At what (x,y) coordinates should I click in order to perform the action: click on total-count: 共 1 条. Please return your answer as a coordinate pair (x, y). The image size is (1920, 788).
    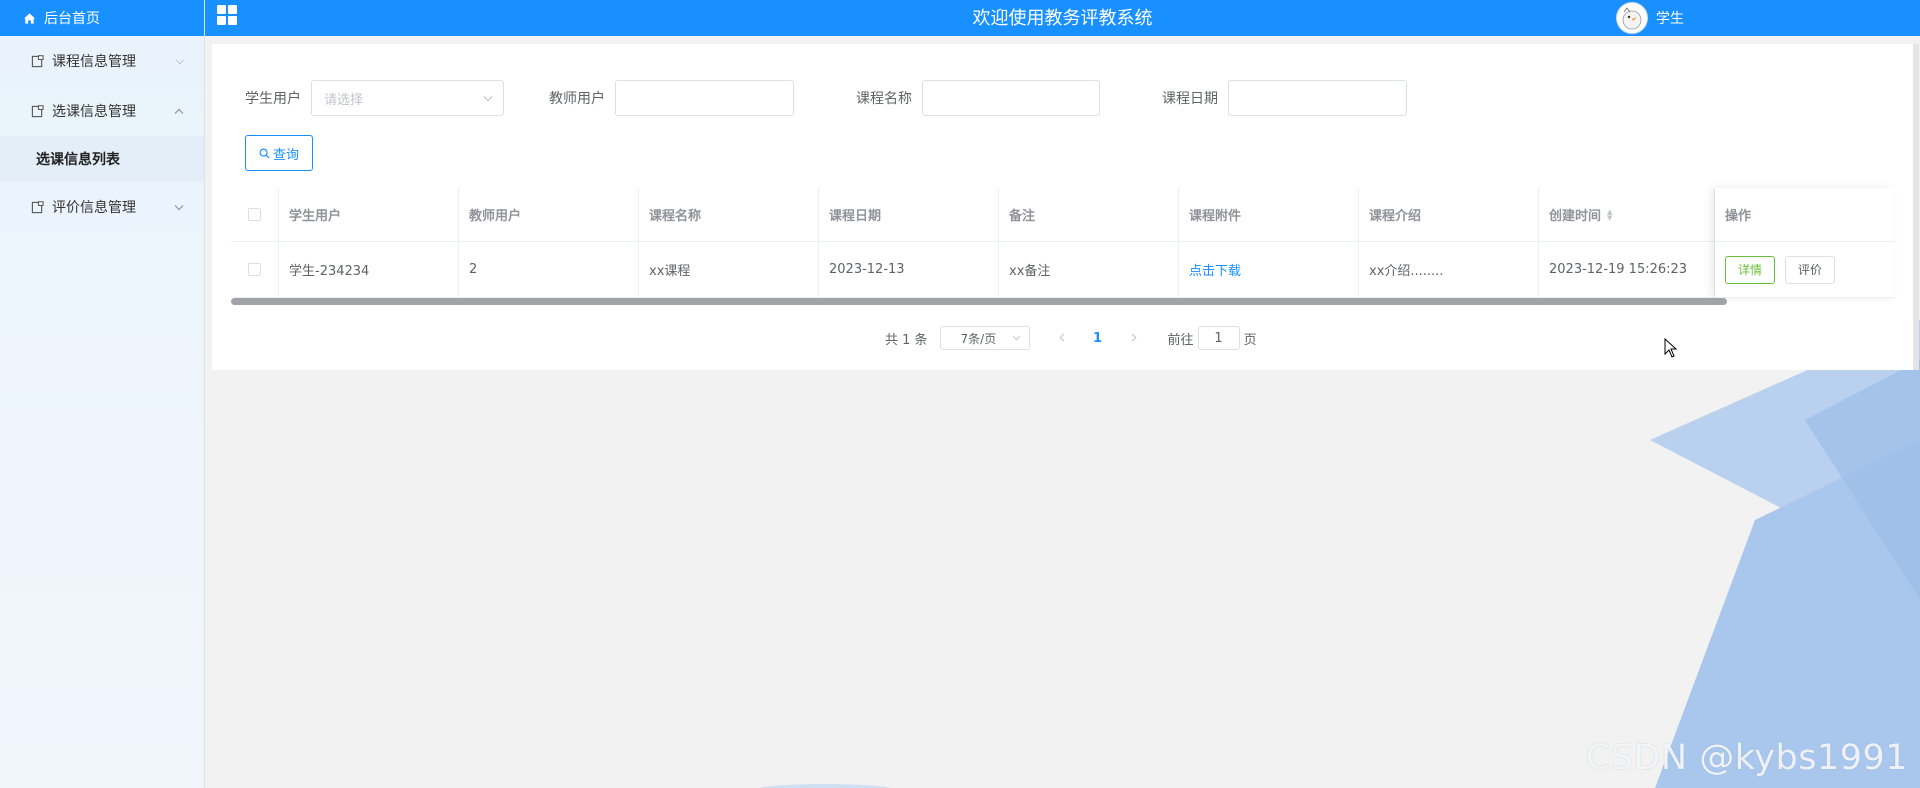
    Looking at the image, I should click on (906, 340).